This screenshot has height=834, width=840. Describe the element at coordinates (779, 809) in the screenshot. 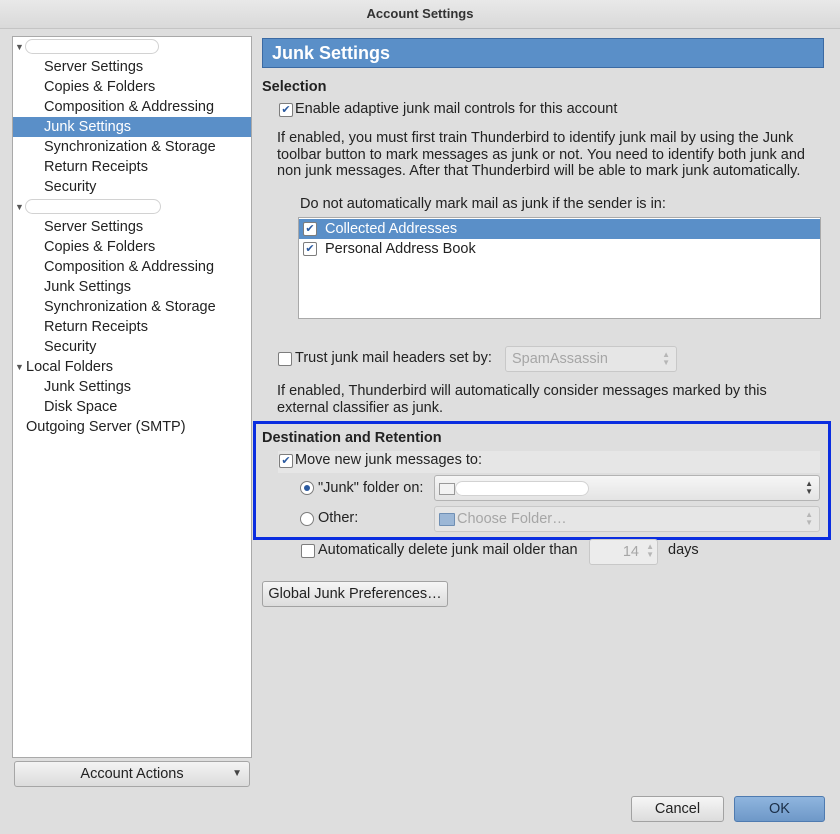

I see `ok-button: OK` at that location.